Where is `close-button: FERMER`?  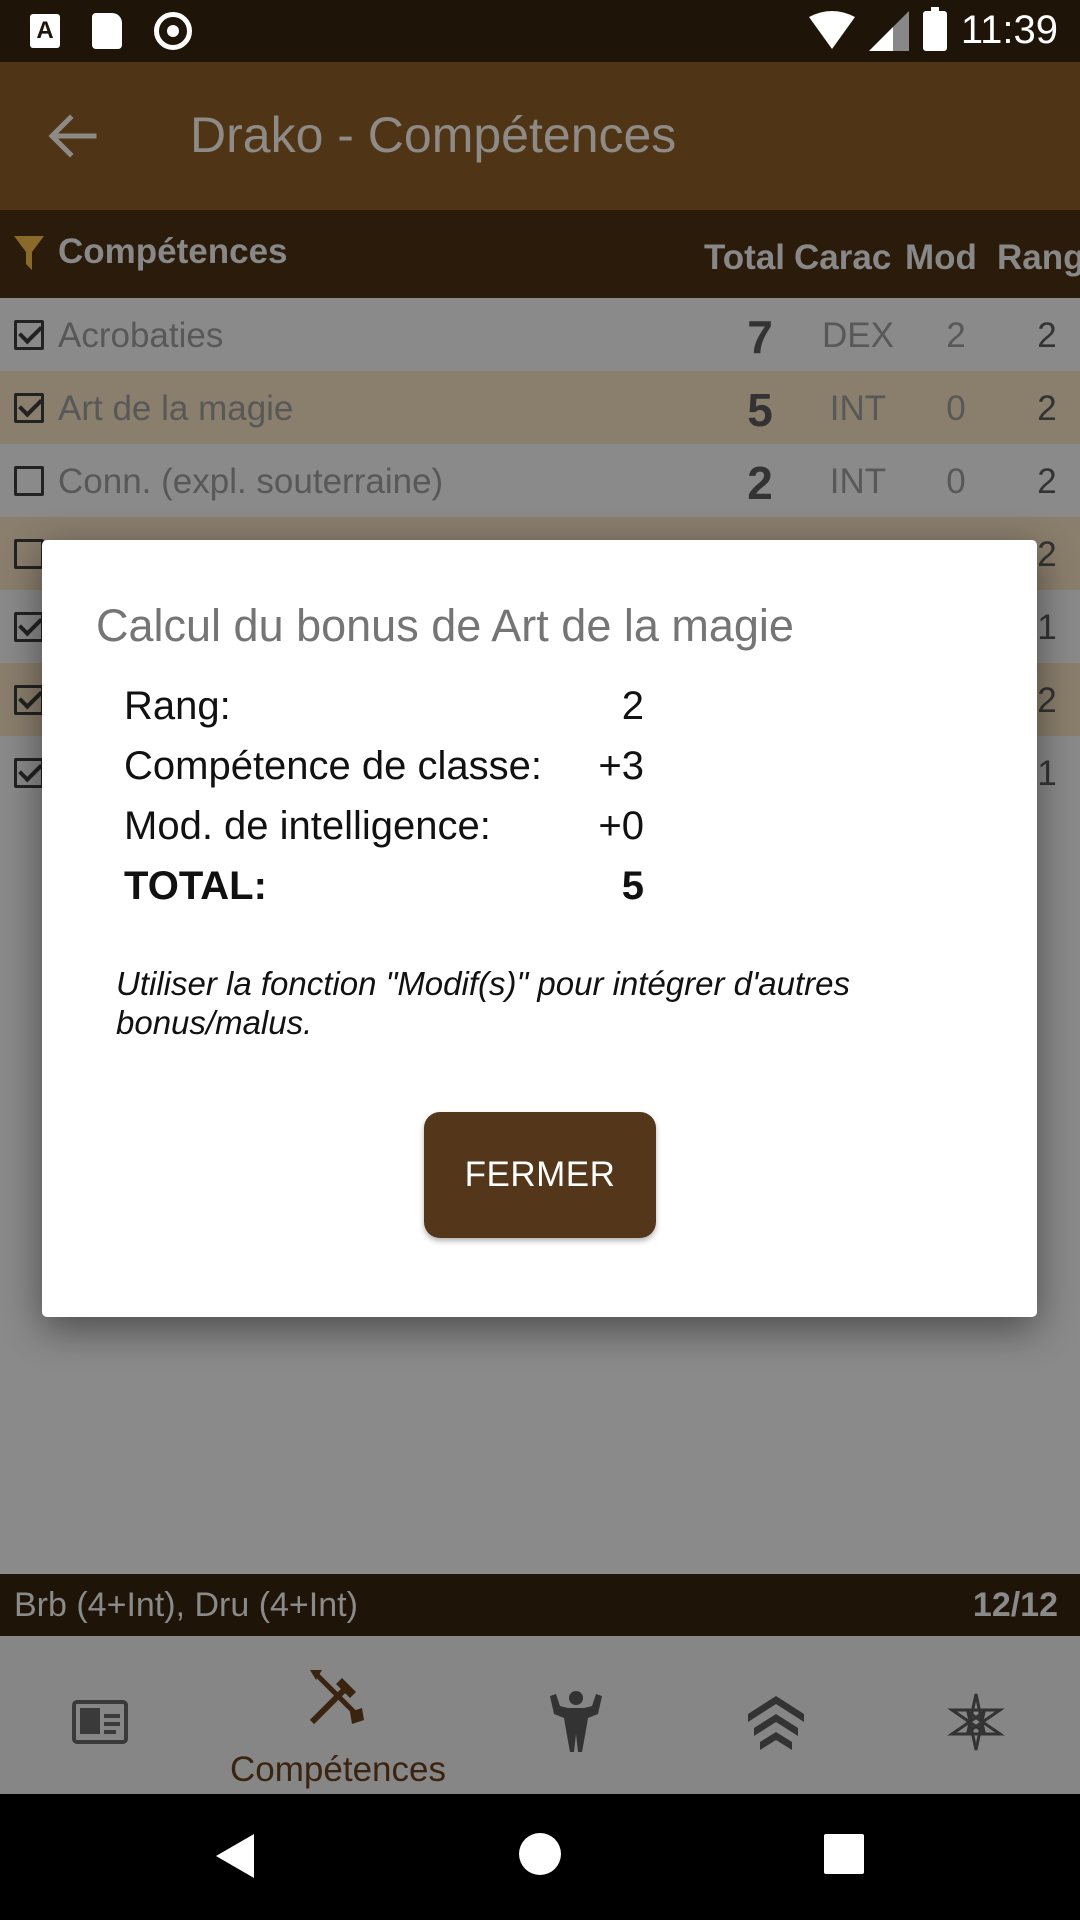
close-button: FERMER is located at coordinates (540, 1175).